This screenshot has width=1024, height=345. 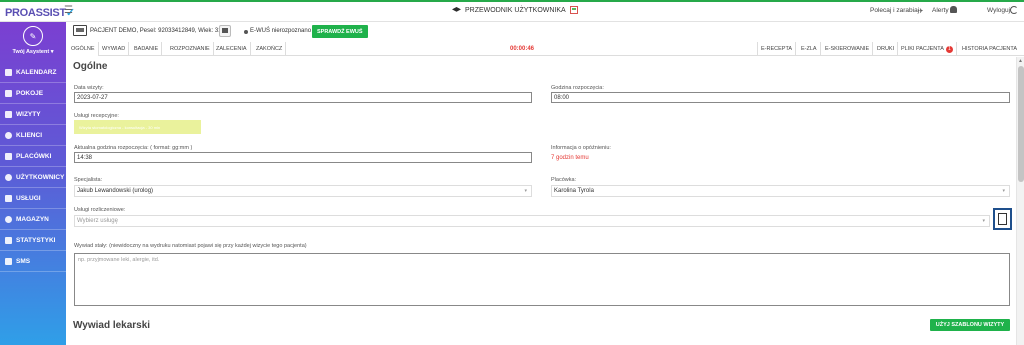 I want to click on sidebar-item-label: POKOJE, so click(x=30, y=93).